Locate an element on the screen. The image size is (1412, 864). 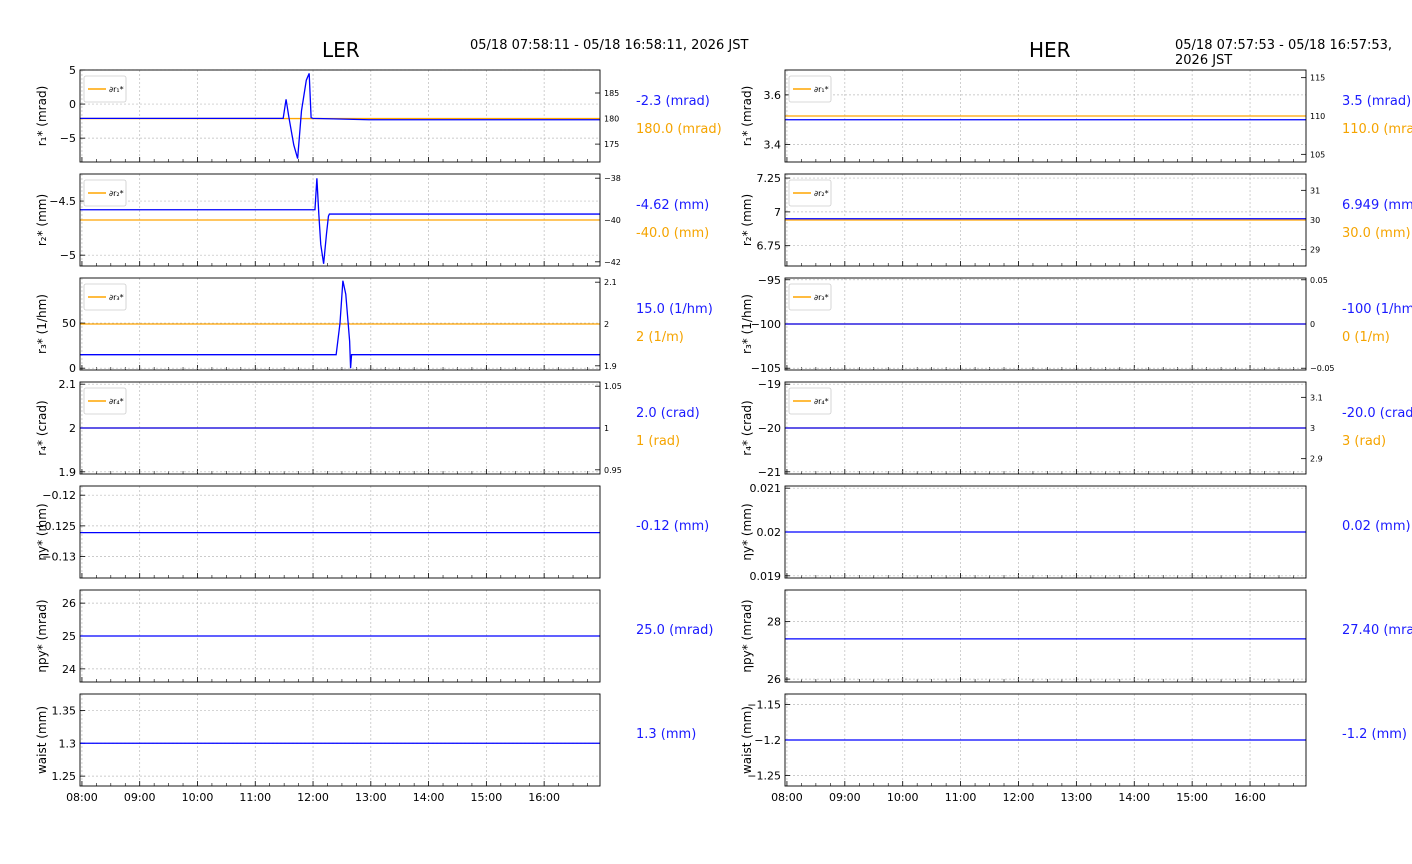
y-tick-label: 7 is located at coordinates (777, 212).